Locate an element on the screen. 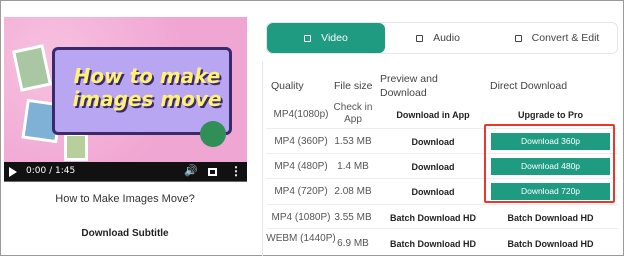  size-cell: Check in App is located at coordinates (353, 113).